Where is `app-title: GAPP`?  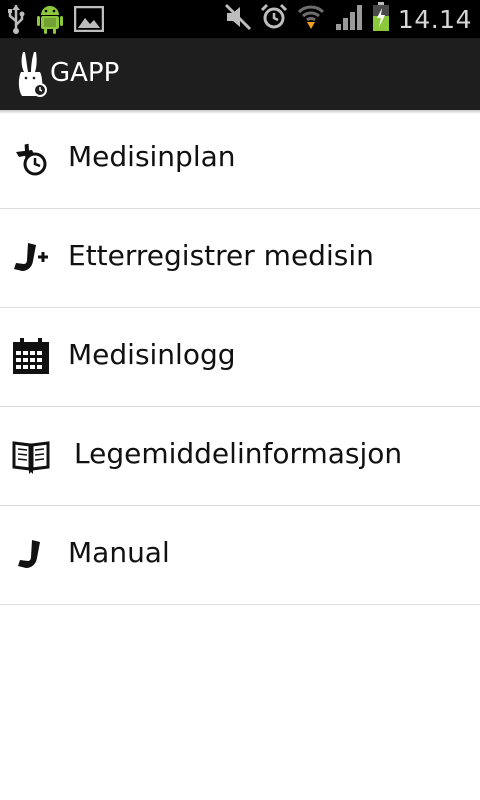
app-title: GAPP is located at coordinates (85, 73).